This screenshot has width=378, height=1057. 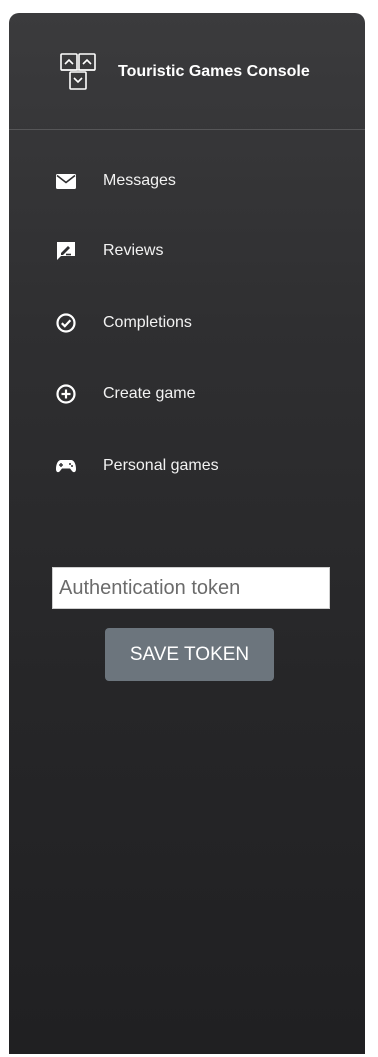 What do you see at coordinates (185, 251) in the screenshot?
I see `nav-item-reviews: Reviews` at bounding box center [185, 251].